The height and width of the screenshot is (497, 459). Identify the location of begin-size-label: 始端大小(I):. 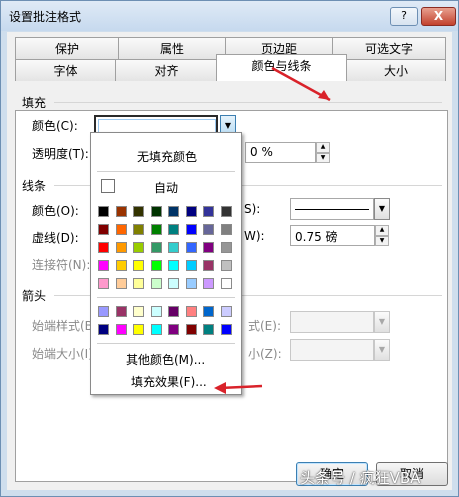
(64, 354).